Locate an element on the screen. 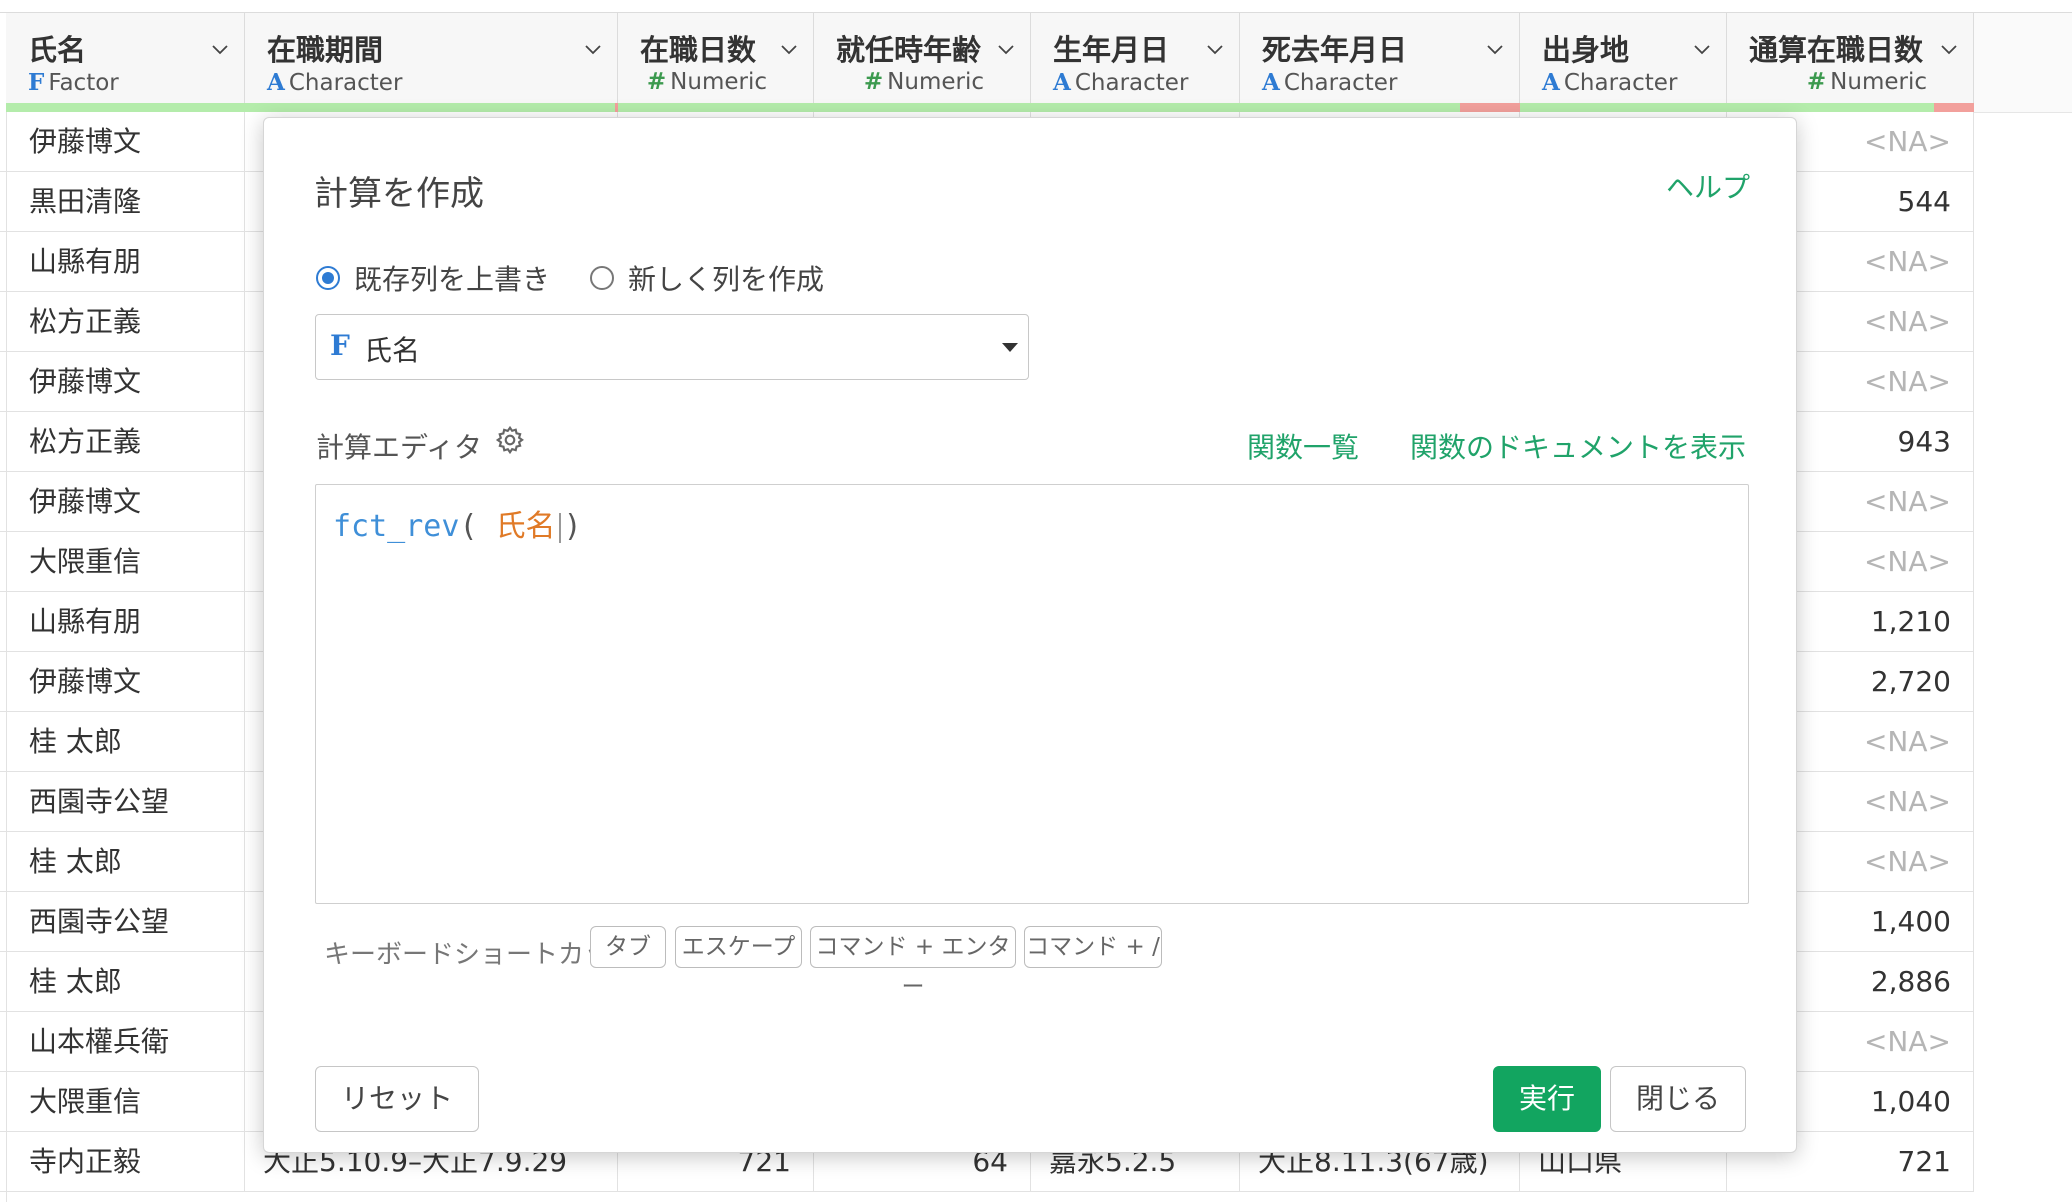  column-header-name: 就任時年齢 is located at coordinates (909, 50).